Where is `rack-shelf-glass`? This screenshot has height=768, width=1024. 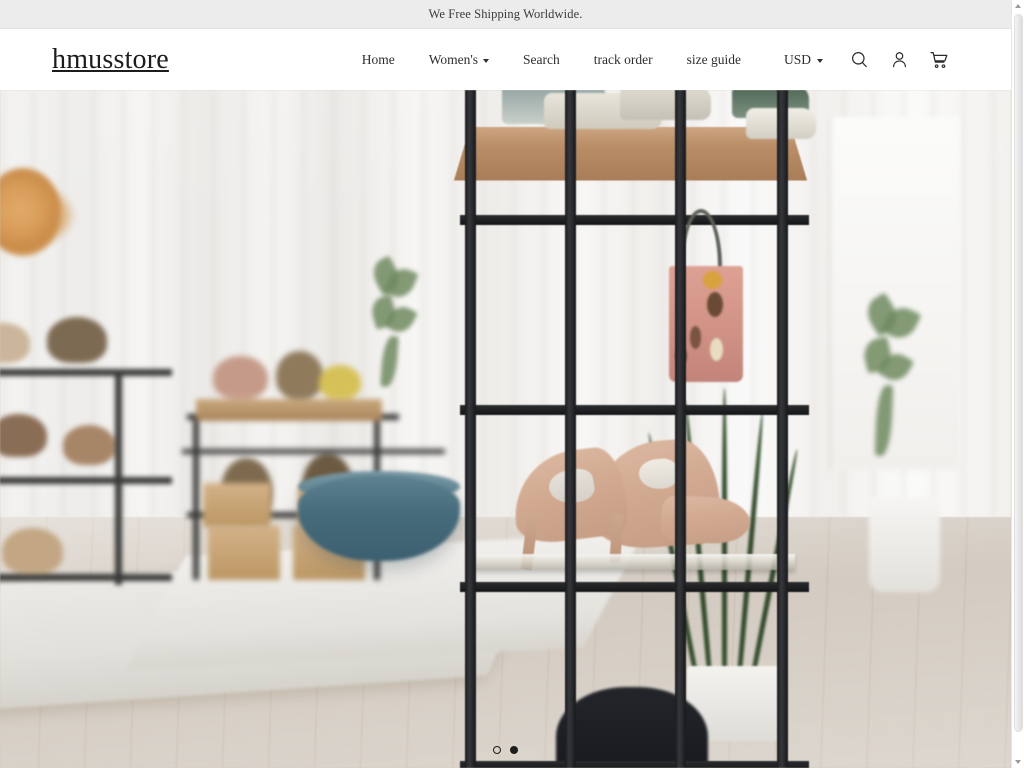 rack-shelf-glass is located at coordinates (630, 562).